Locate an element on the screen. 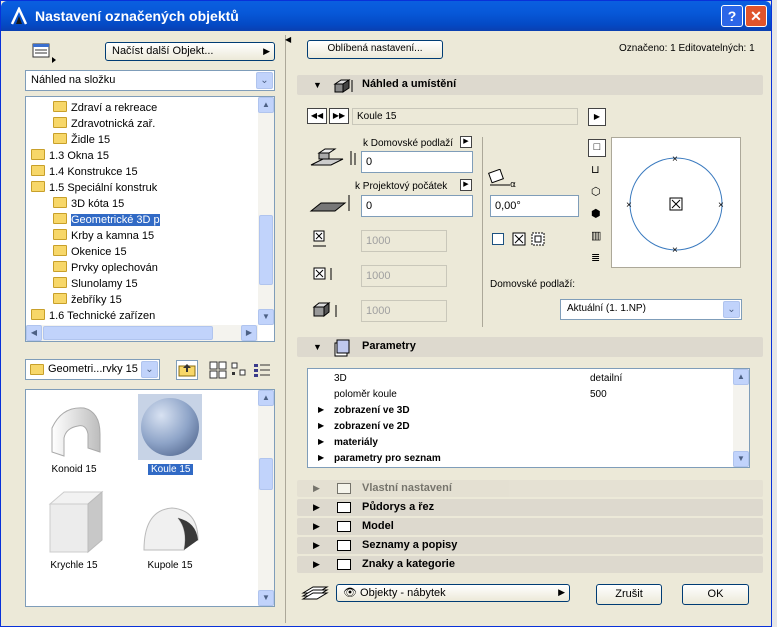  parameter-group: zobrazení ve 3D is located at coordinates (372, 410).